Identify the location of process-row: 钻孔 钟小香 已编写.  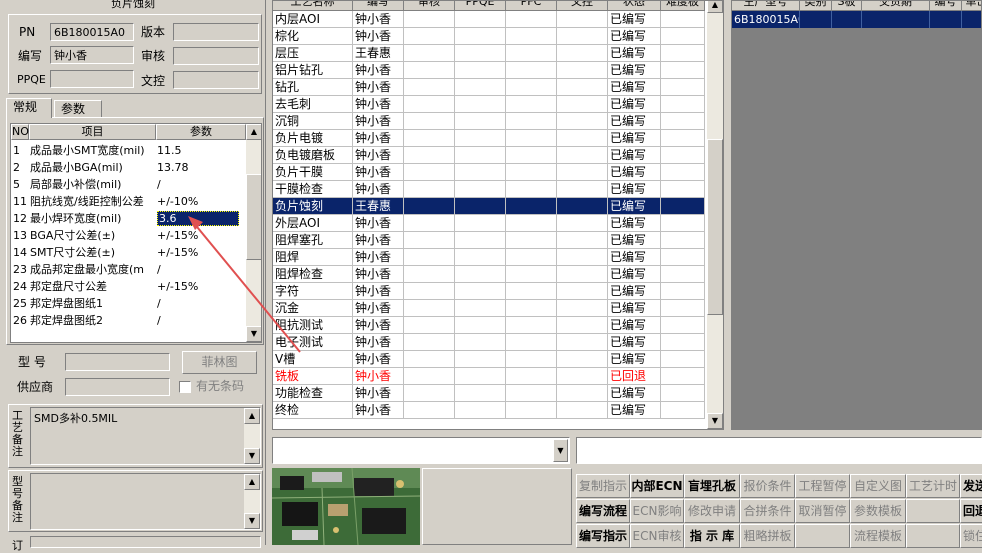
(489, 87).